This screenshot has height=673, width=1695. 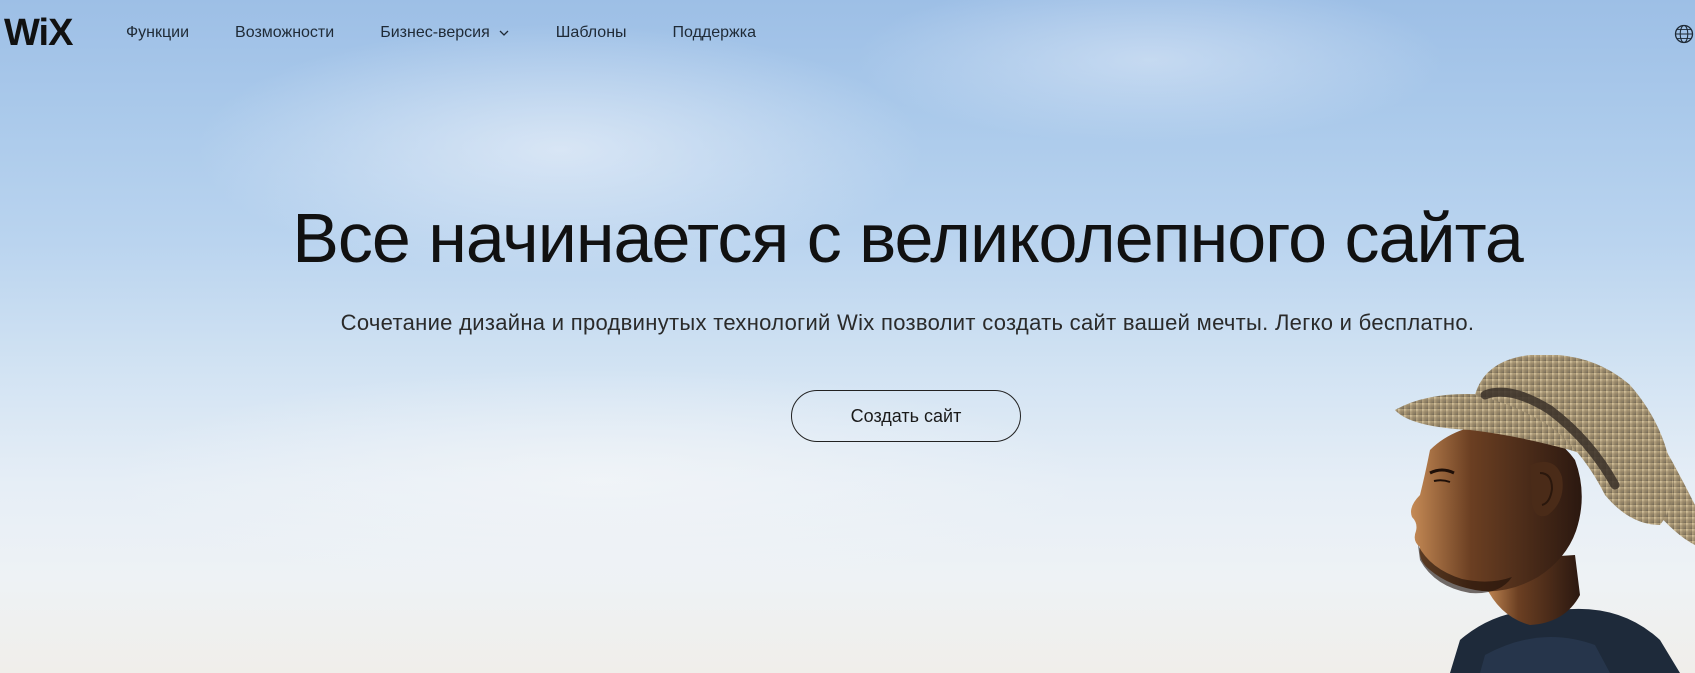 What do you see at coordinates (1545, 514) in the screenshot?
I see `man-in-straw-hat-photo` at bounding box center [1545, 514].